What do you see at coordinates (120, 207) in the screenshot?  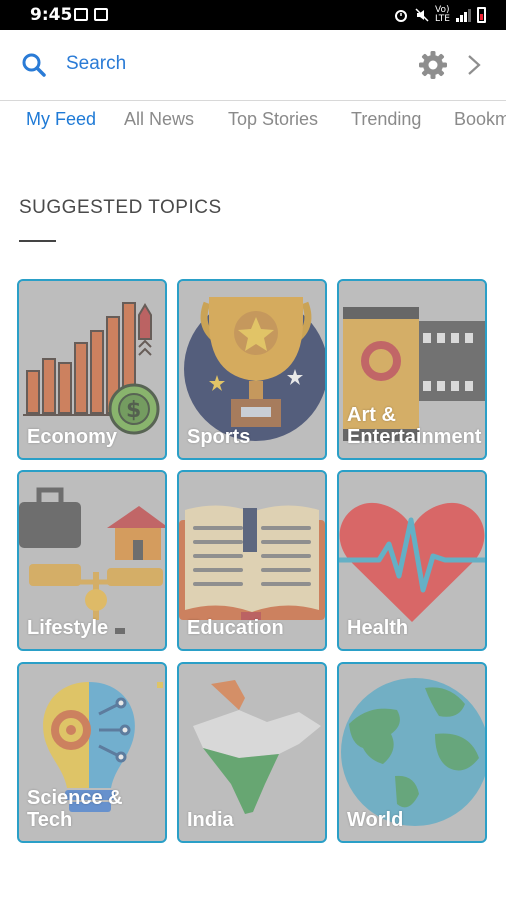 I see `section-title: SUGGESTED TOPICS` at bounding box center [120, 207].